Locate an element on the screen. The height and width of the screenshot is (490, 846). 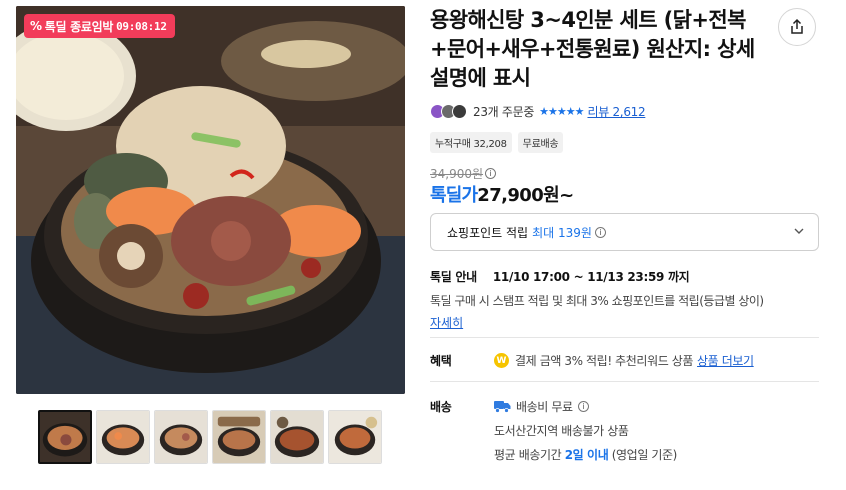
sale-price-label: 톡딜가 is located at coordinates (454, 195).